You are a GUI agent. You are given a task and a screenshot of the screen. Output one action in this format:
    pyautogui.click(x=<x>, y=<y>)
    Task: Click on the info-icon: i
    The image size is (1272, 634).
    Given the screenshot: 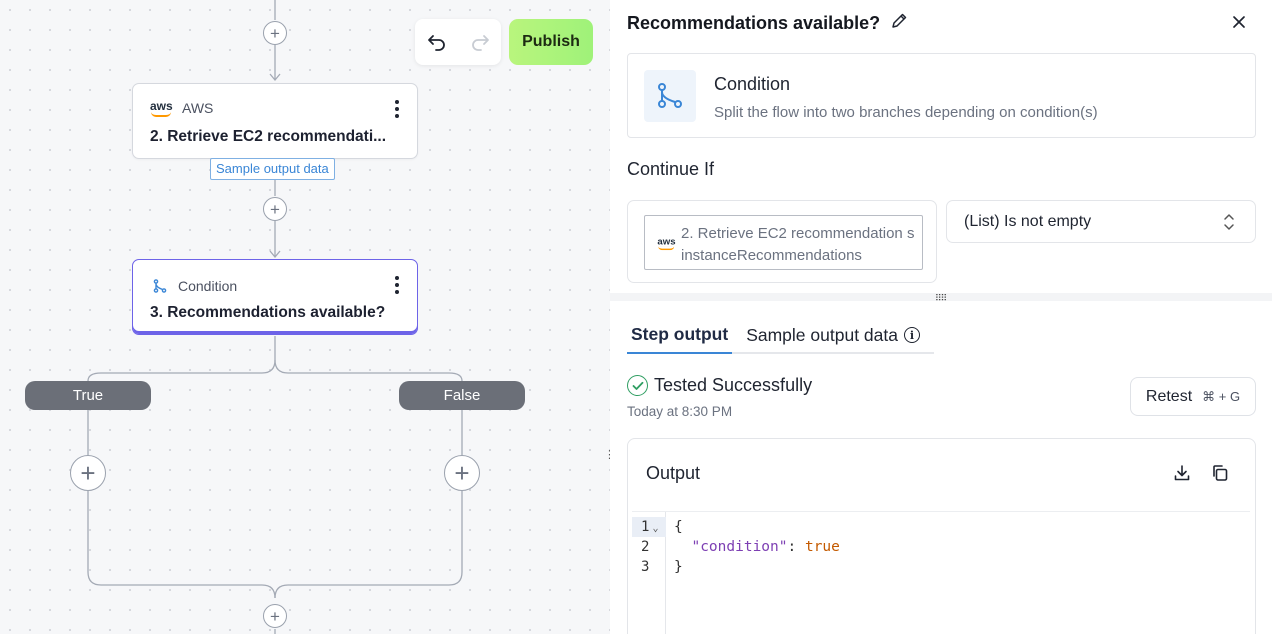 What is the action you would take?
    pyautogui.click(x=911, y=335)
    